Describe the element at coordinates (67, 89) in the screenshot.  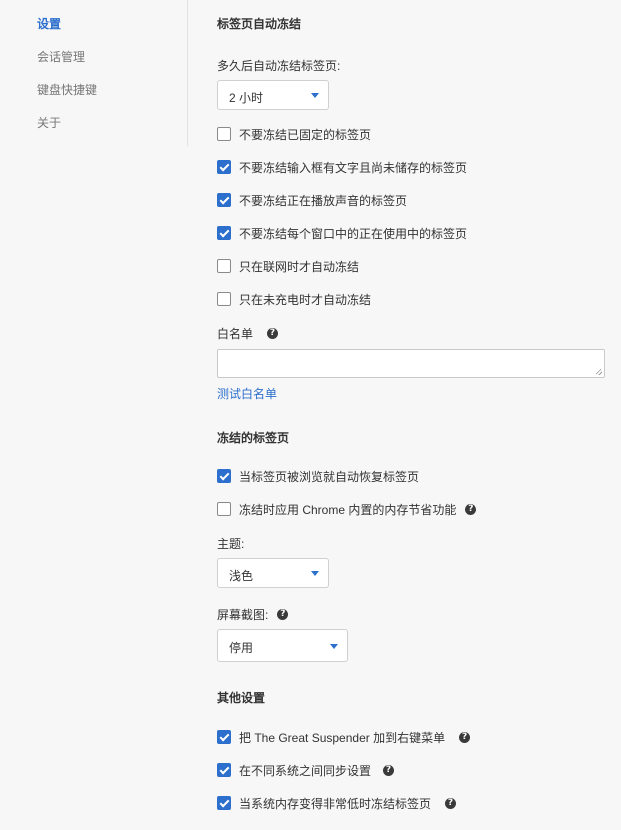
I see `sidebar-item-keyboard-shortcuts: 键盘快捷键` at that location.